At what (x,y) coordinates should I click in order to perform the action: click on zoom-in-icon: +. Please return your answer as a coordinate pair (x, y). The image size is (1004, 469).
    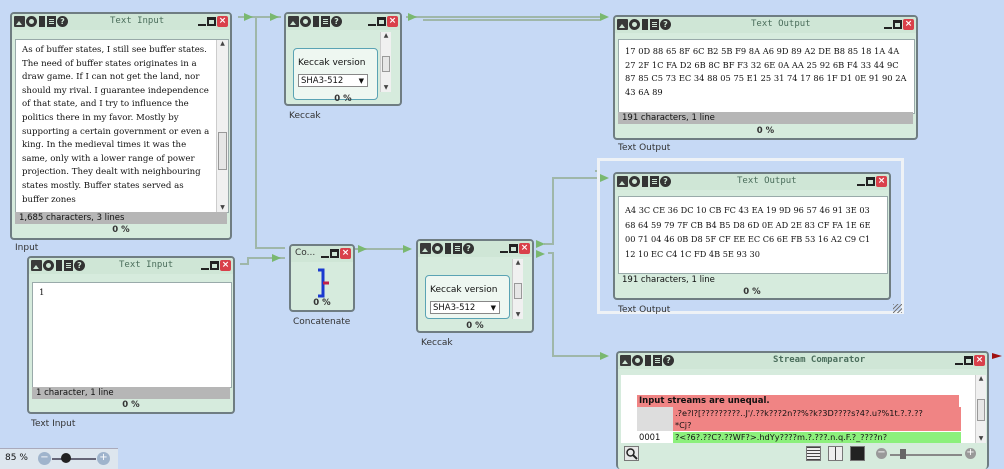
    Looking at the image, I should click on (970, 453).